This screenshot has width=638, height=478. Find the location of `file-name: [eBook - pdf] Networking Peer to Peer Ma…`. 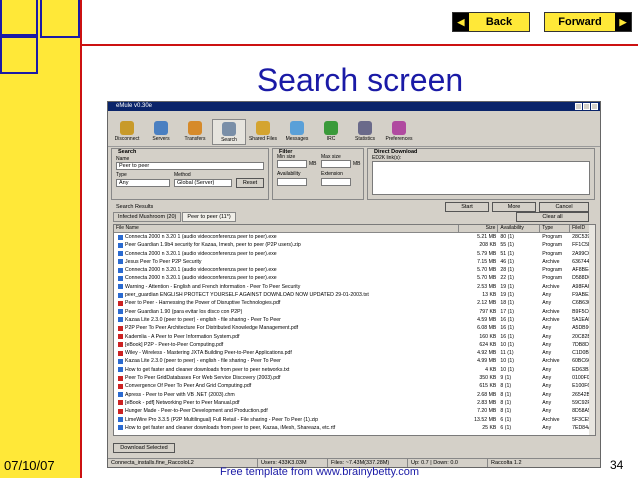

file-name: [eBook - pdf] Networking Peer to Peer Ma… is located at coordinates (182, 402).